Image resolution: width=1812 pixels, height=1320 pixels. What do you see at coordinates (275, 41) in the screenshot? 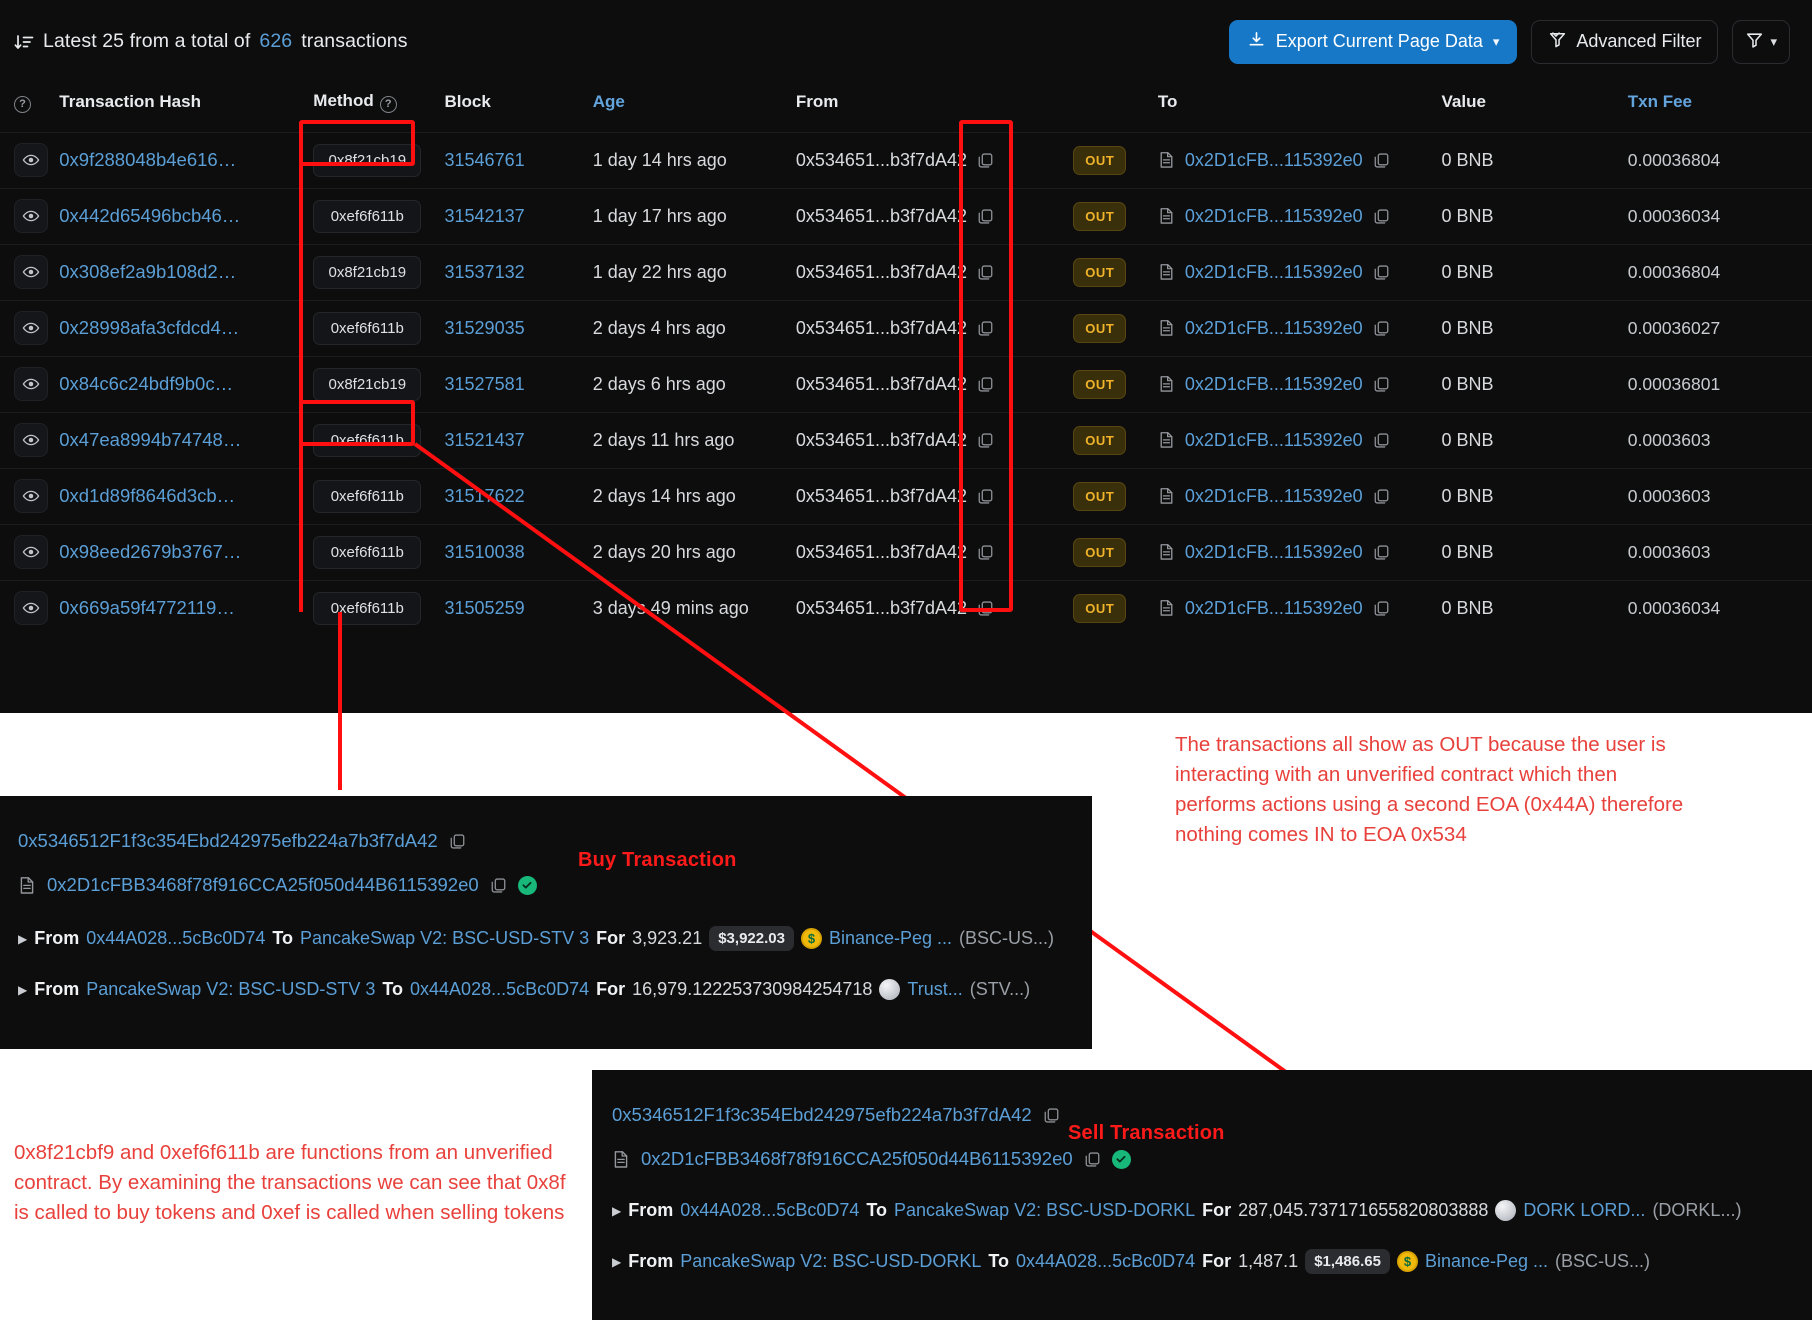
I see `transaction-count: 626` at bounding box center [275, 41].